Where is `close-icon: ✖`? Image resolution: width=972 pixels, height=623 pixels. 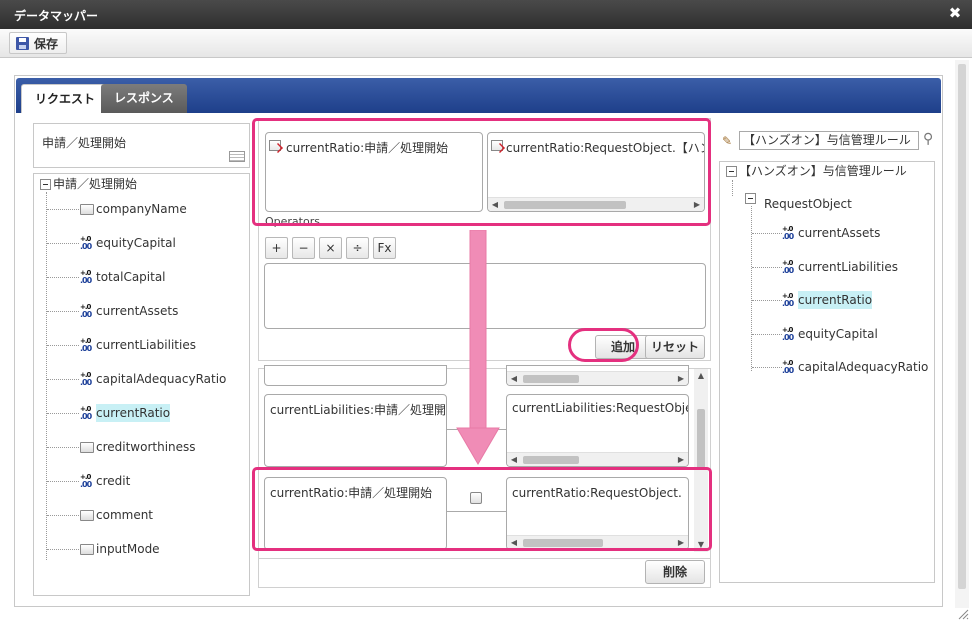
close-icon: ✖ is located at coordinates (955, 13).